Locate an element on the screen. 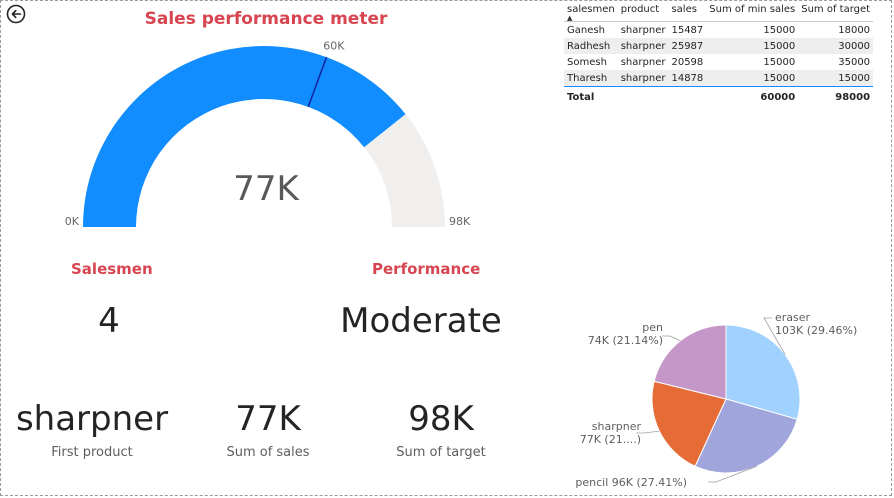 This screenshot has width=894, height=498. gauge-title: Sales performance meter is located at coordinates (266, 19).